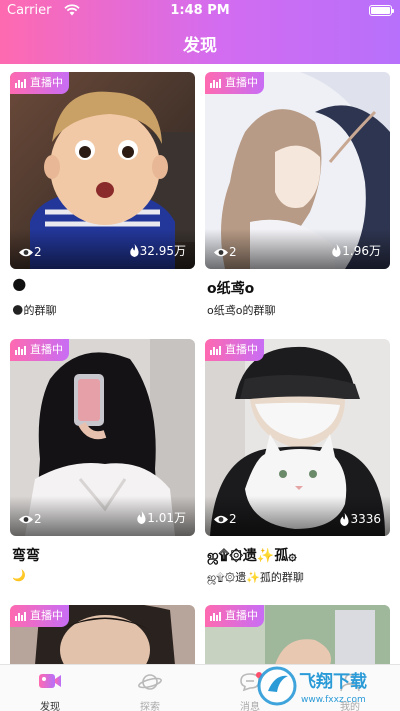 Image resolution: width=400 pixels, height=711 pixels. I want to click on group-chat-name: ஜ۩۞遗✨孤的群聊, so click(255, 577).